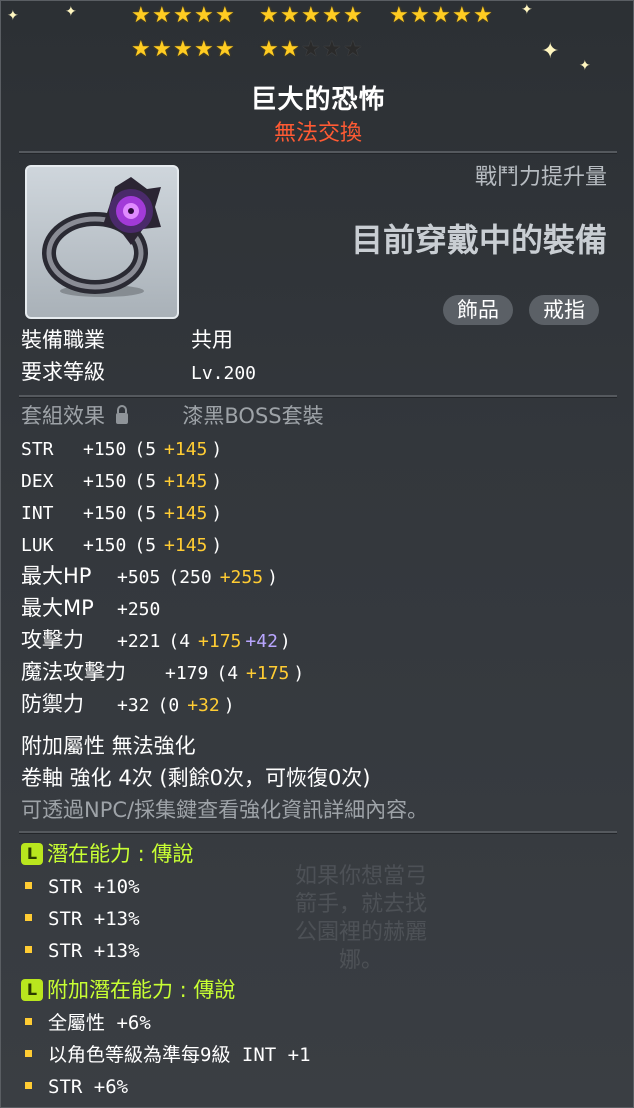 Image resolution: width=634 pixels, height=1108 pixels. I want to click on stat-value: +250, so click(139, 609).